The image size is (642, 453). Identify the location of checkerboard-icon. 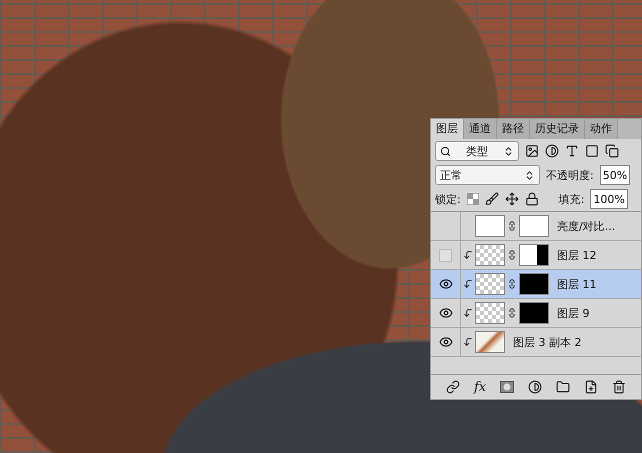
(472, 199).